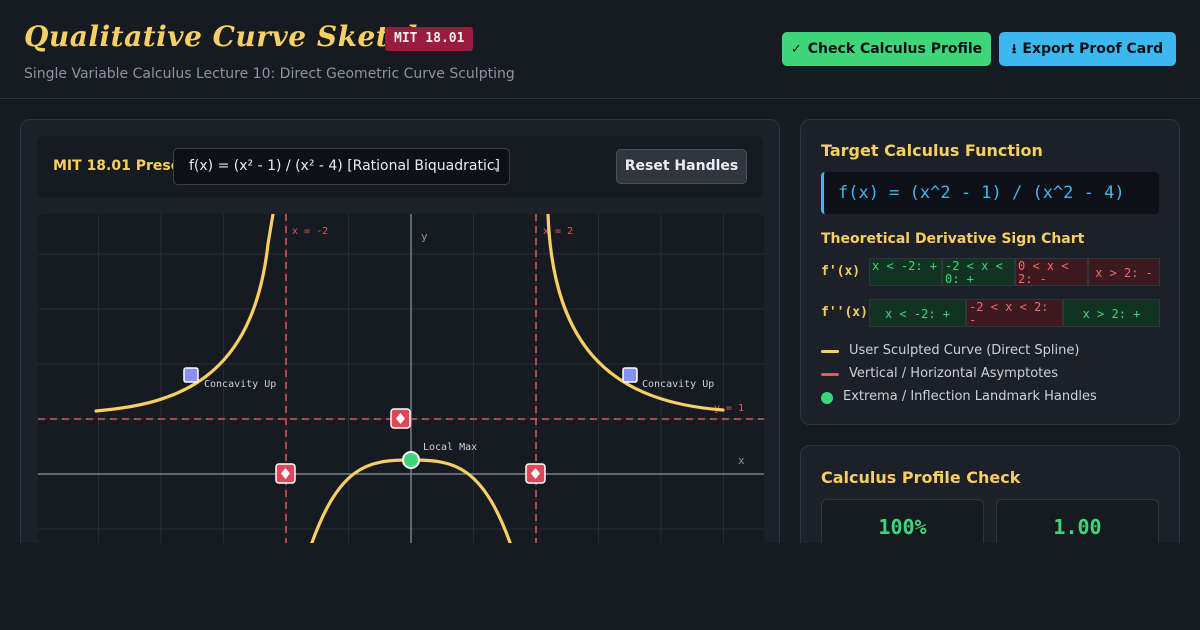 This screenshot has width=1200, height=630. I want to click on concavity-handle-right, so click(630, 375).